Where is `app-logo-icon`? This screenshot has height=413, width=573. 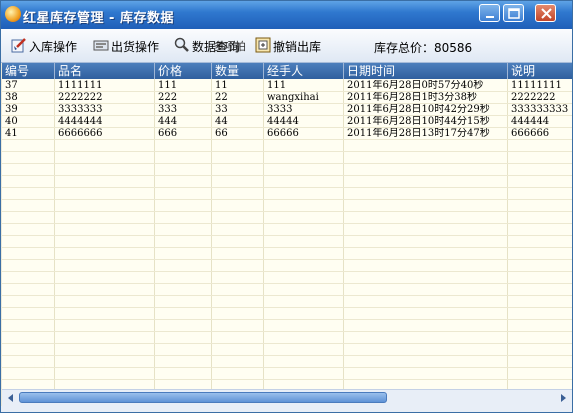
app-logo-icon is located at coordinates (13, 14).